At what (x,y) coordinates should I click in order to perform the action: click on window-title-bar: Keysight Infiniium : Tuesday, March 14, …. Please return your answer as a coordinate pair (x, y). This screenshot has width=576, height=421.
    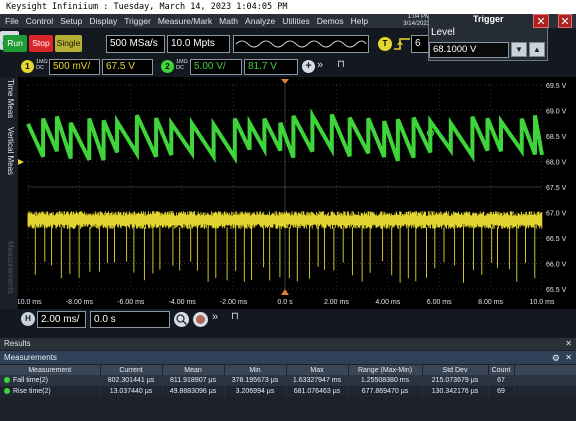
    Looking at the image, I should click on (288, 7).